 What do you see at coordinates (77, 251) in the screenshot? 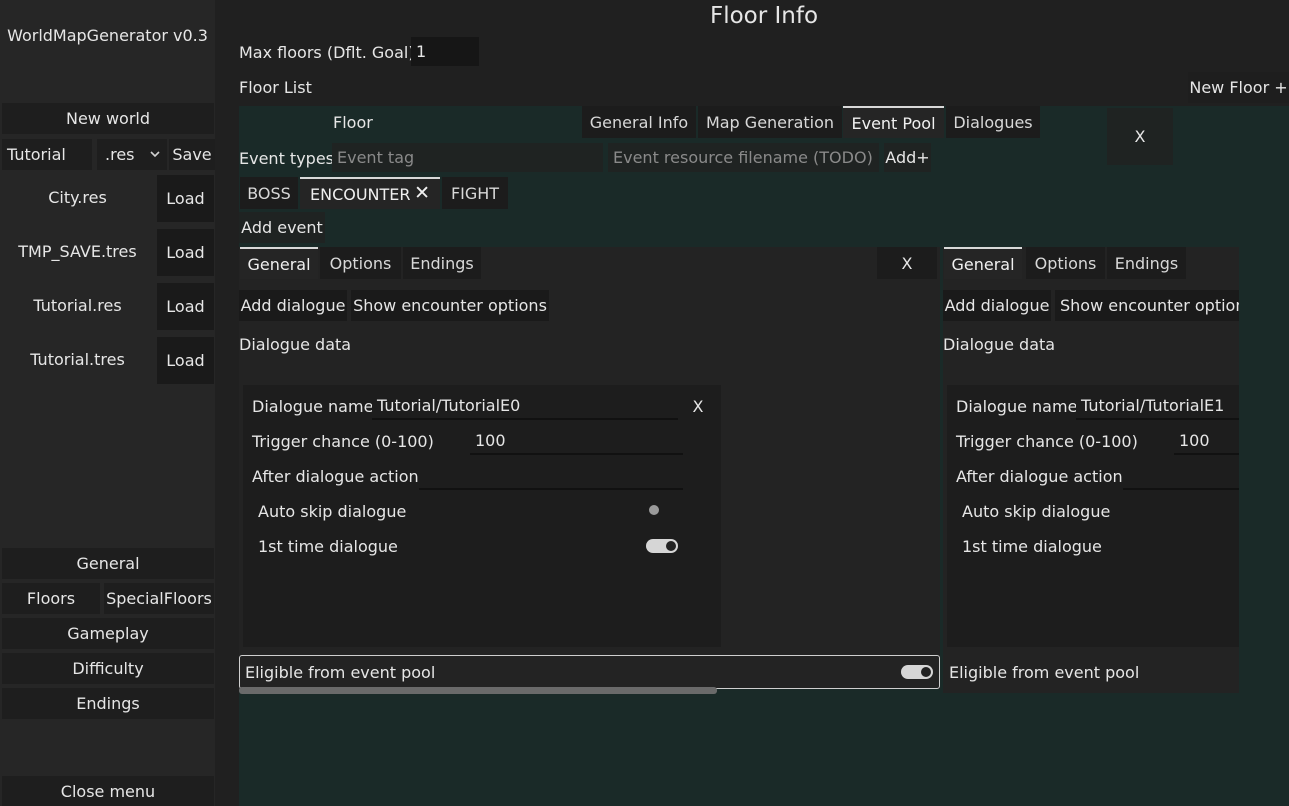
I see `file-name-1: TMP_SAVE.tres` at bounding box center [77, 251].